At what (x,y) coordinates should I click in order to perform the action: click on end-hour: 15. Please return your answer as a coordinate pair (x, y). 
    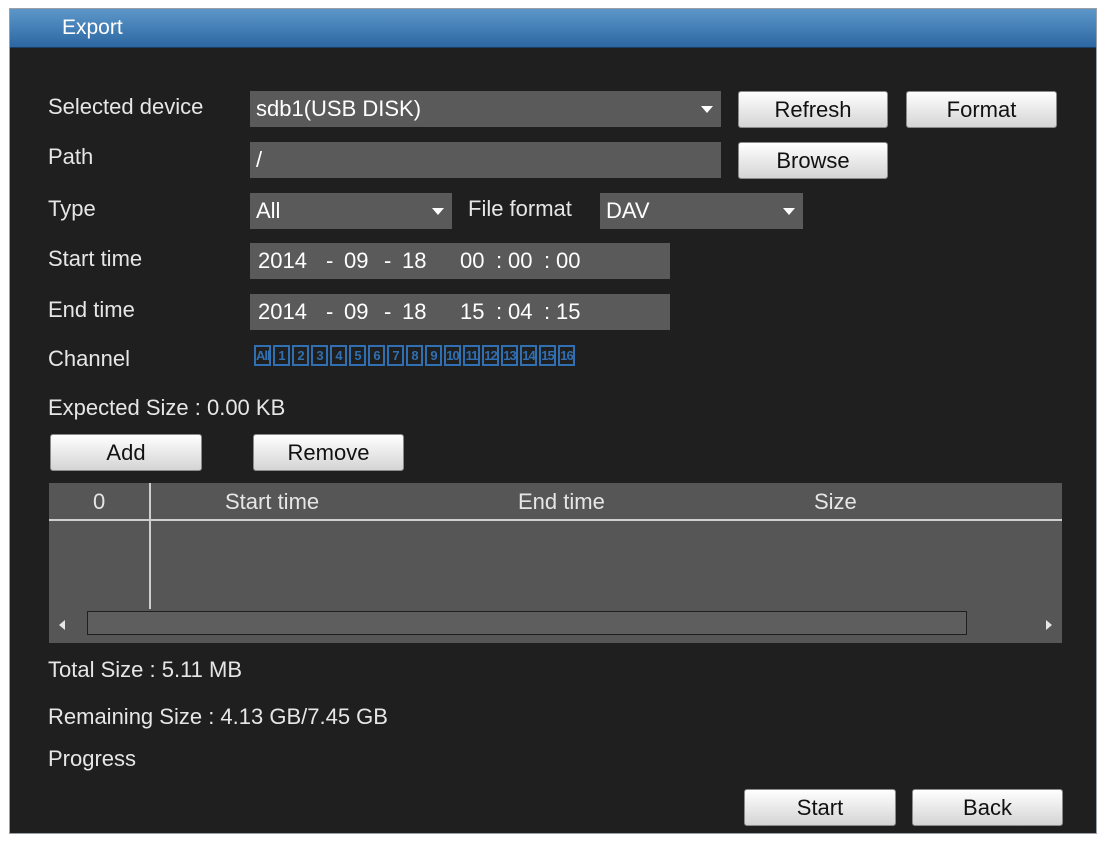
    Looking at the image, I should click on (475, 312).